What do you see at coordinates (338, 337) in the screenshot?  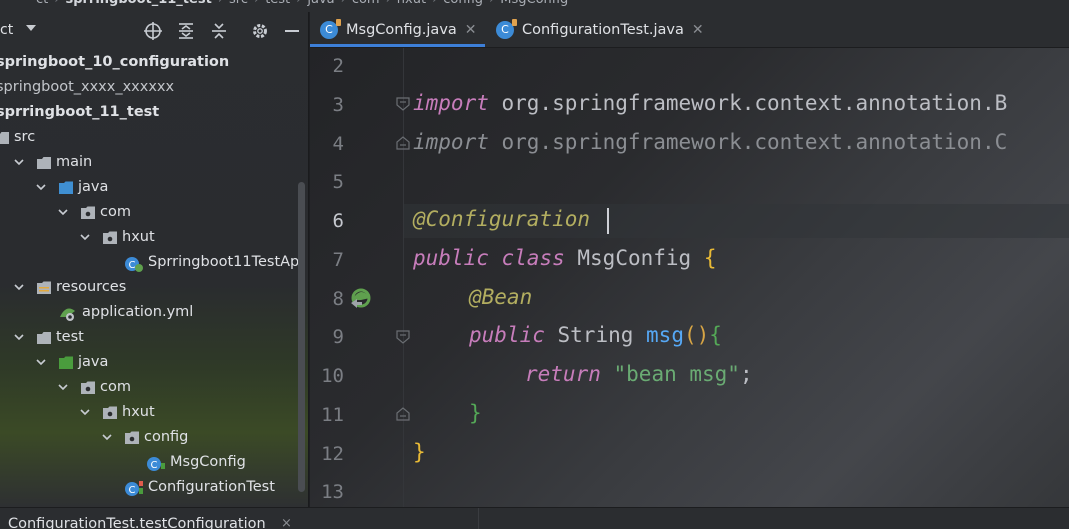 I see `line-number: 9` at bounding box center [338, 337].